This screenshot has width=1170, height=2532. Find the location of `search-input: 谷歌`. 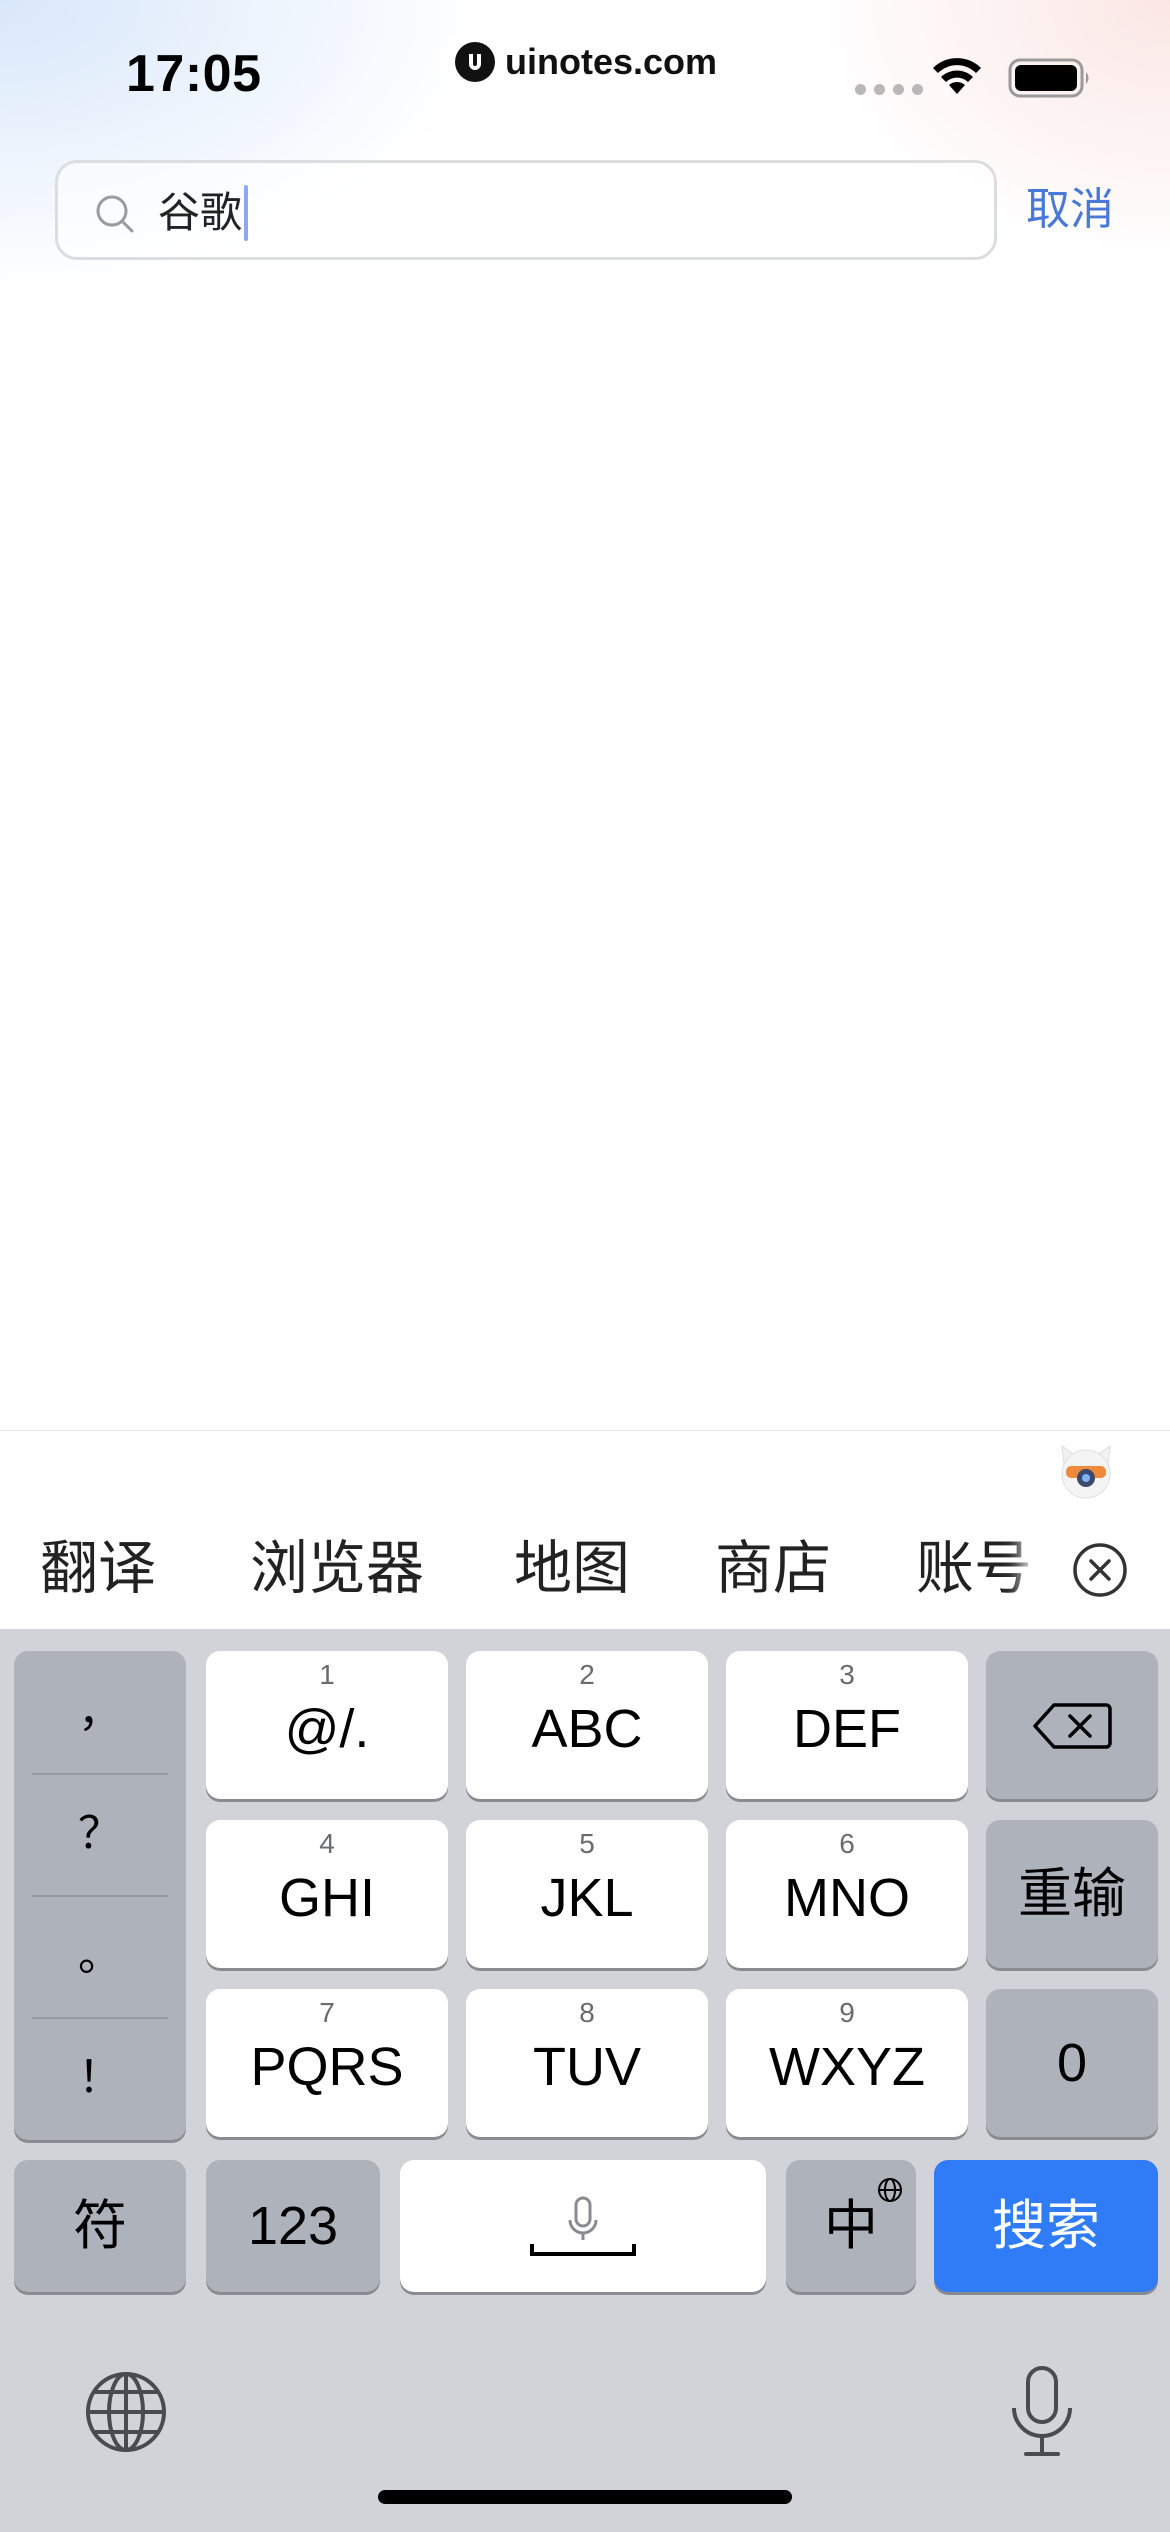

search-input: 谷歌 is located at coordinates (526, 210).